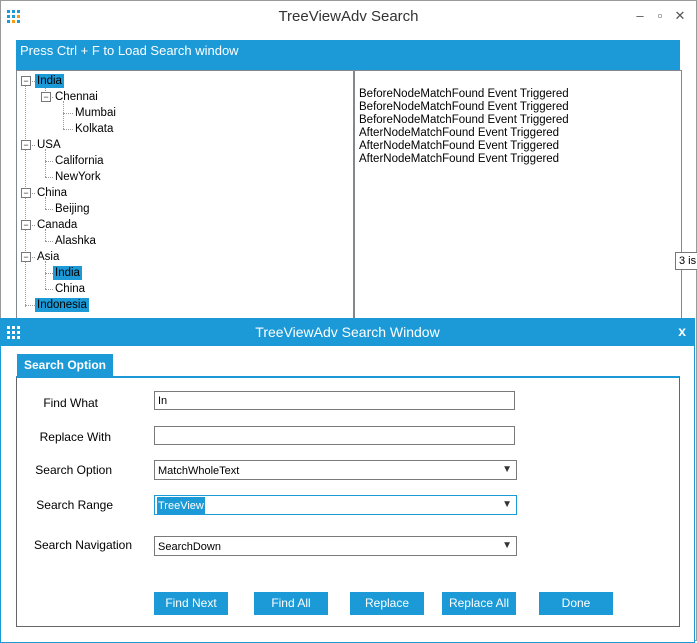 Image resolution: width=697 pixels, height=643 pixels. What do you see at coordinates (52, 193) in the screenshot?
I see `tree-node-china: China` at bounding box center [52, 193].